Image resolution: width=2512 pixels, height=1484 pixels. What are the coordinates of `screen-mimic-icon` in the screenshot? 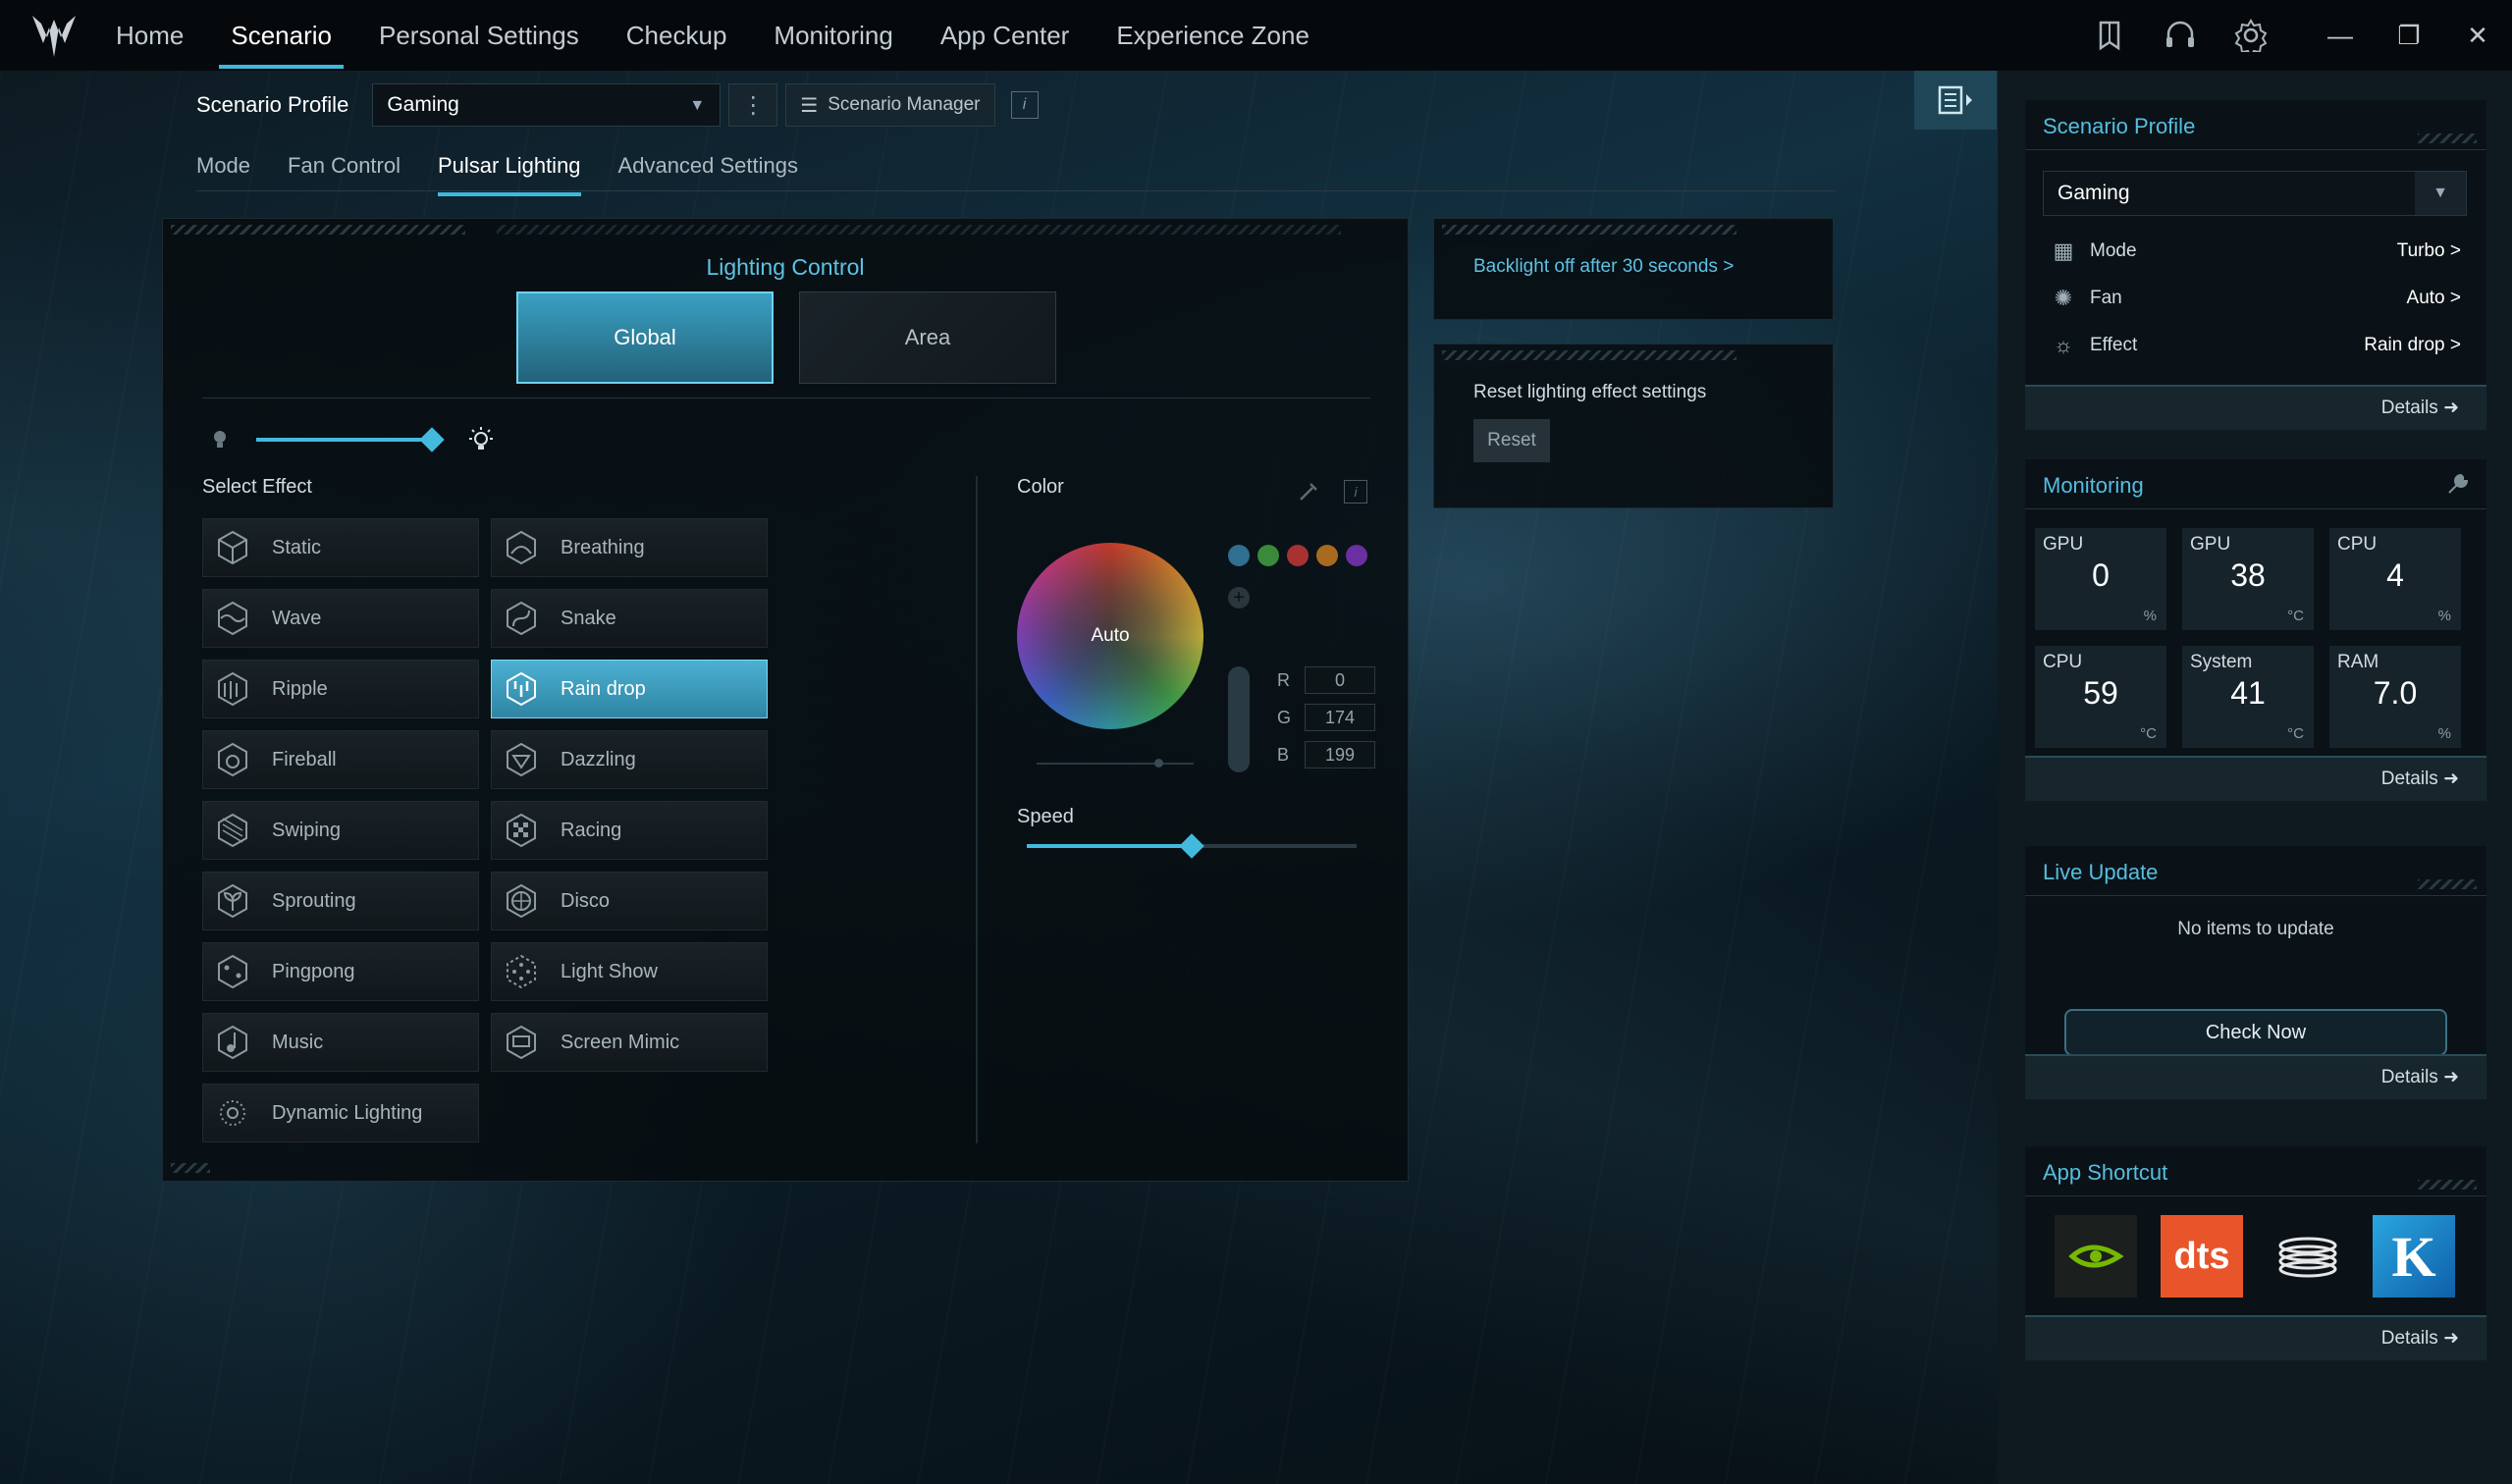 It's located at (521, 1042).